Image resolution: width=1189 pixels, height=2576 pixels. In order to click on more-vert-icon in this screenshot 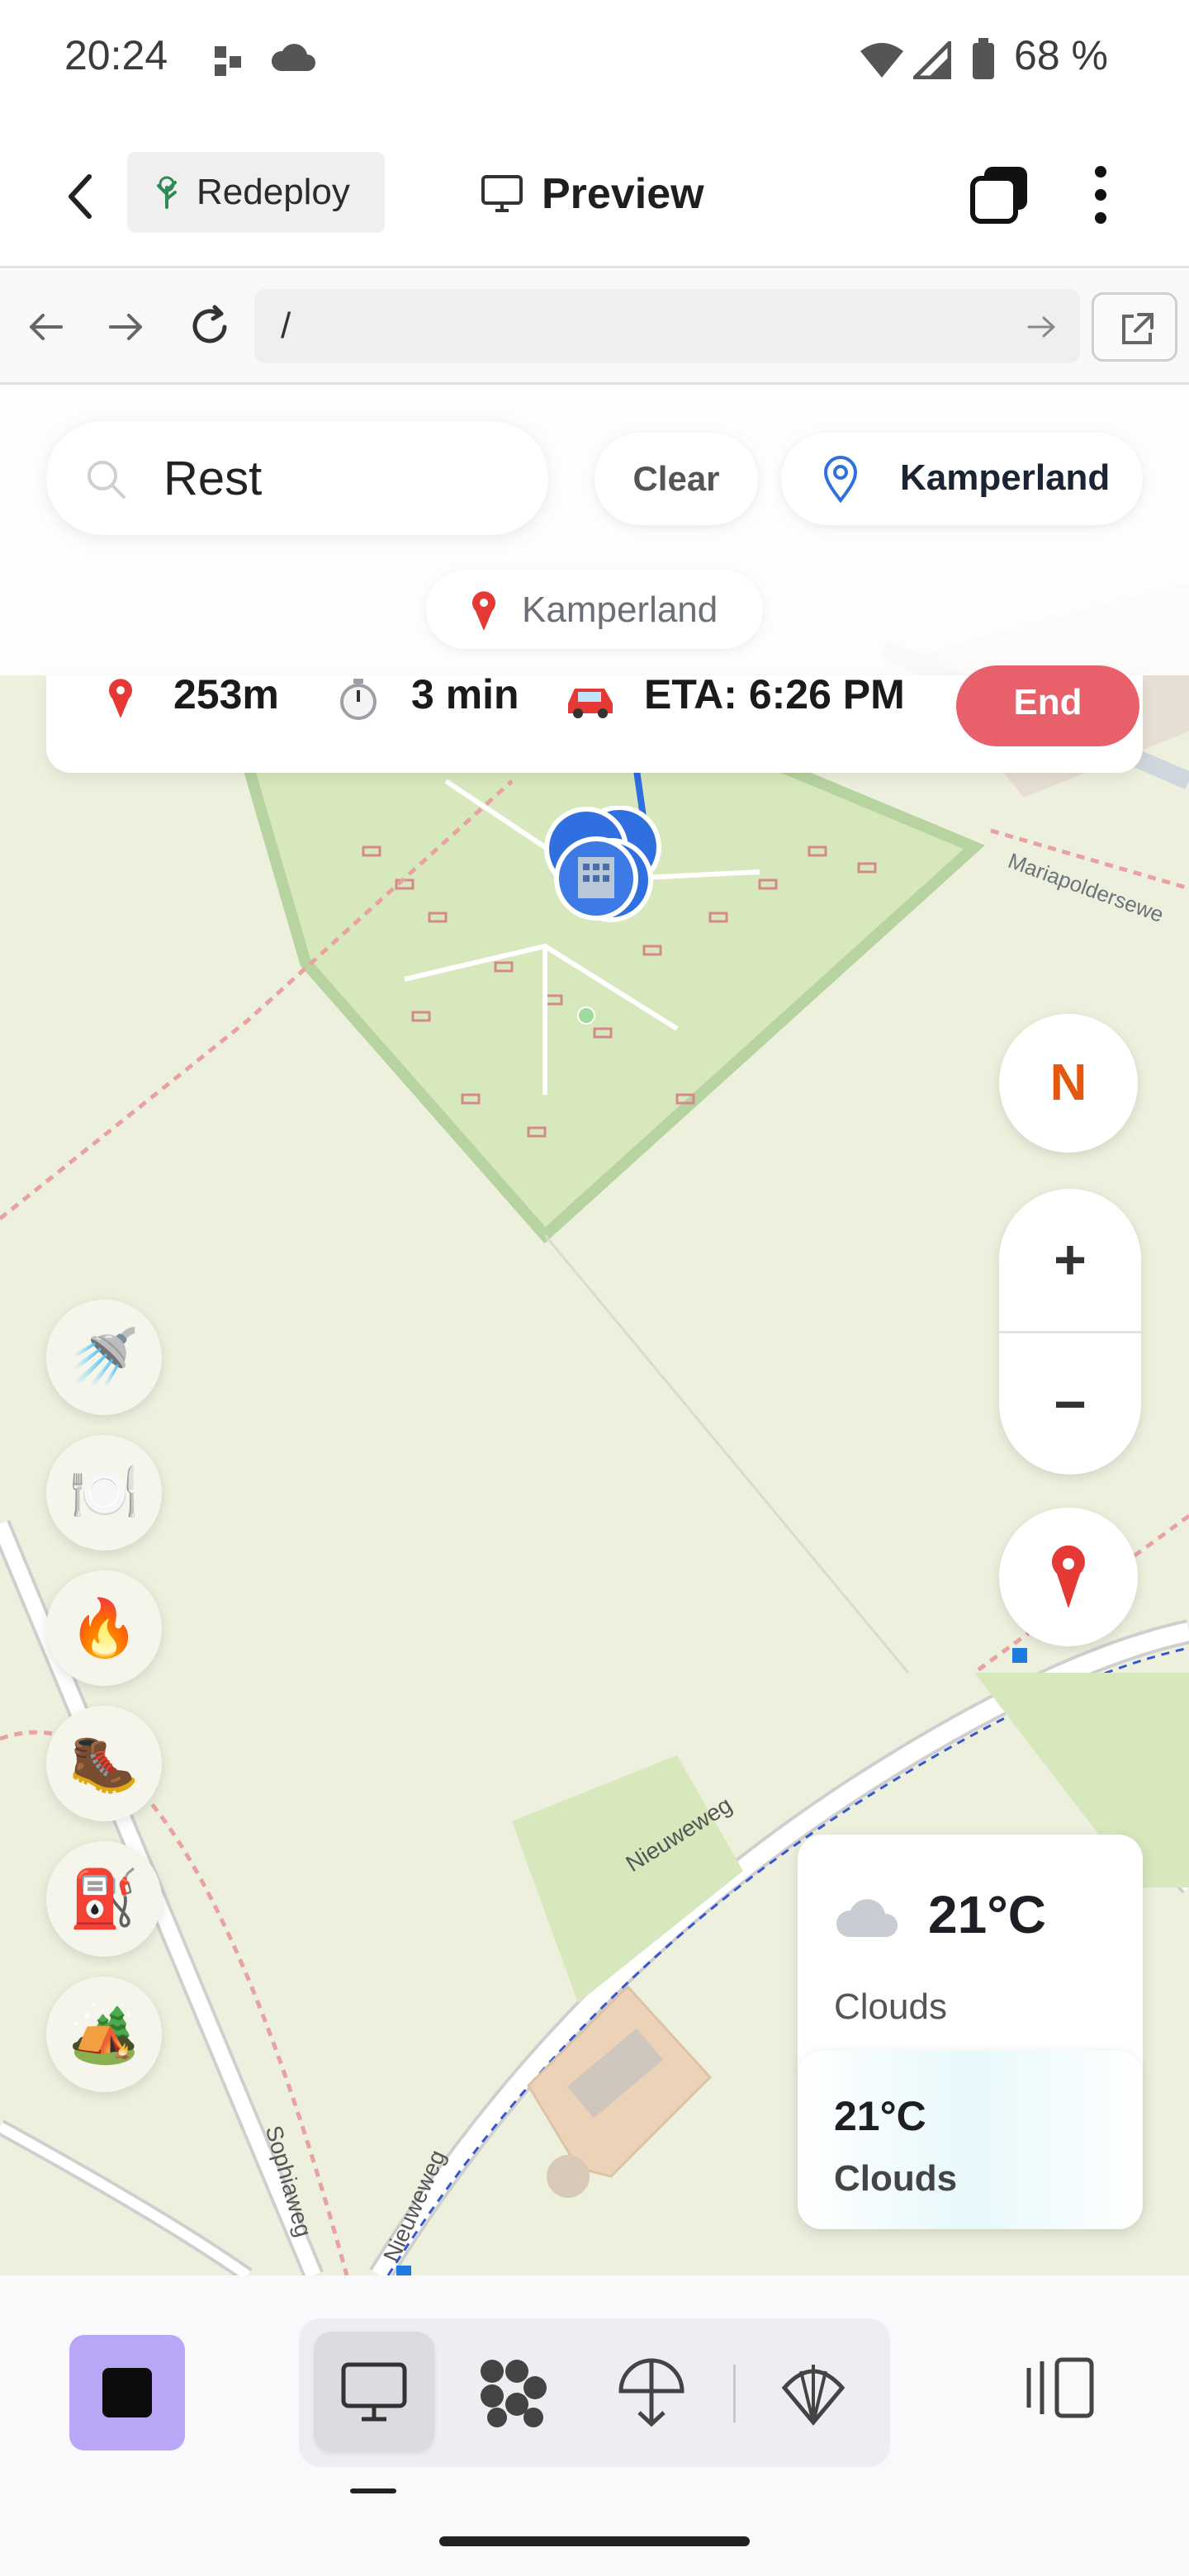, I will do `click(1100, 194)`.